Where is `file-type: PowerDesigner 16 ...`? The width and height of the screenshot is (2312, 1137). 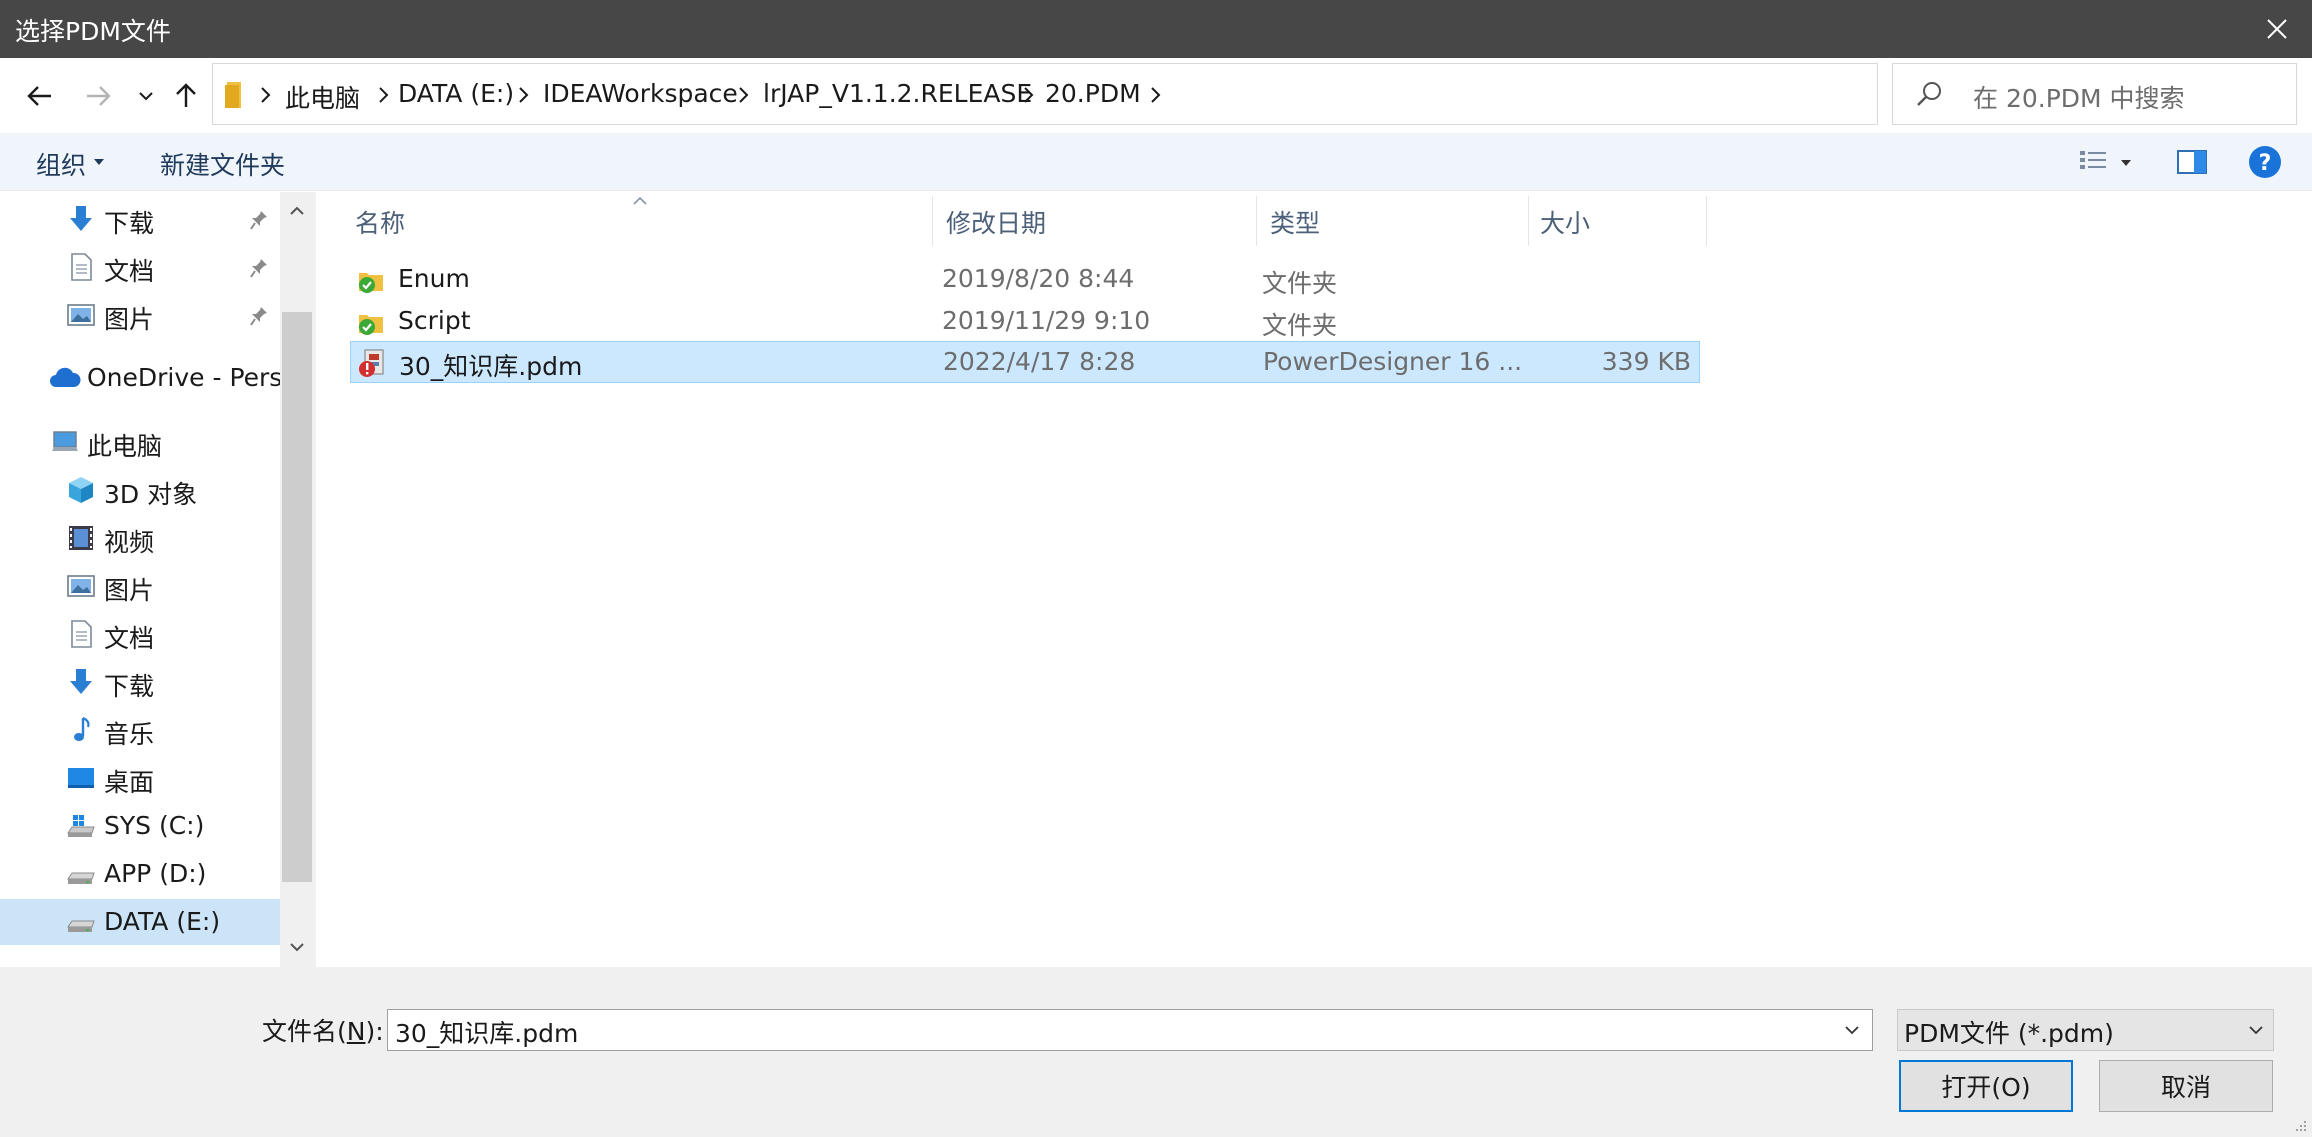
file-type: PowerDesigner 16 ... is located at coordinates (1393, 361).